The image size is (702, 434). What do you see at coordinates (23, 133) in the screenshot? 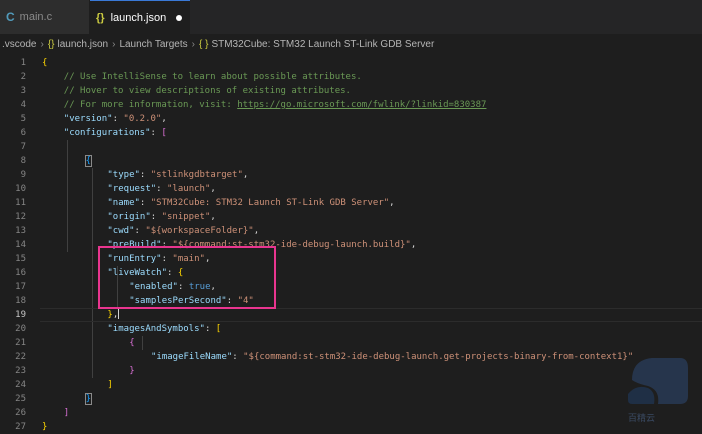
I see `line-number: 6` at bounding box center [23, 133].